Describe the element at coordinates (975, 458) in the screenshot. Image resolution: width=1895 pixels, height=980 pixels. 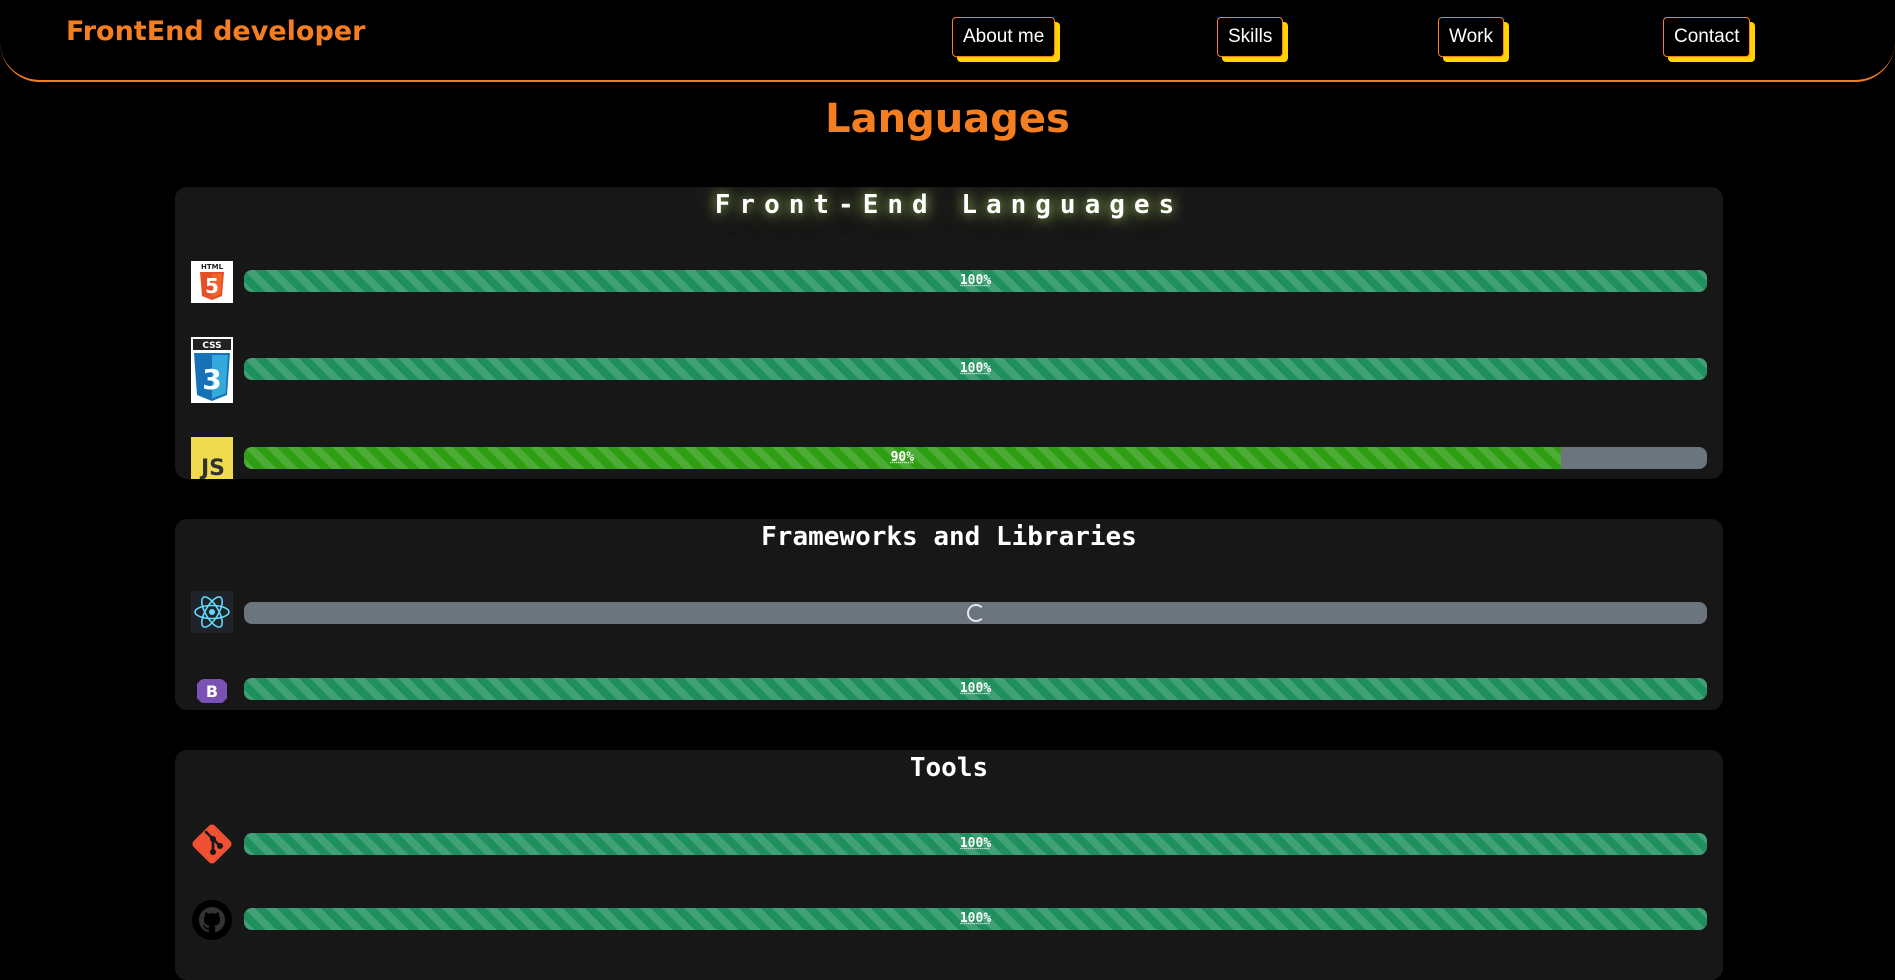
I see `javascript-skill-bar: 90%` at that location.